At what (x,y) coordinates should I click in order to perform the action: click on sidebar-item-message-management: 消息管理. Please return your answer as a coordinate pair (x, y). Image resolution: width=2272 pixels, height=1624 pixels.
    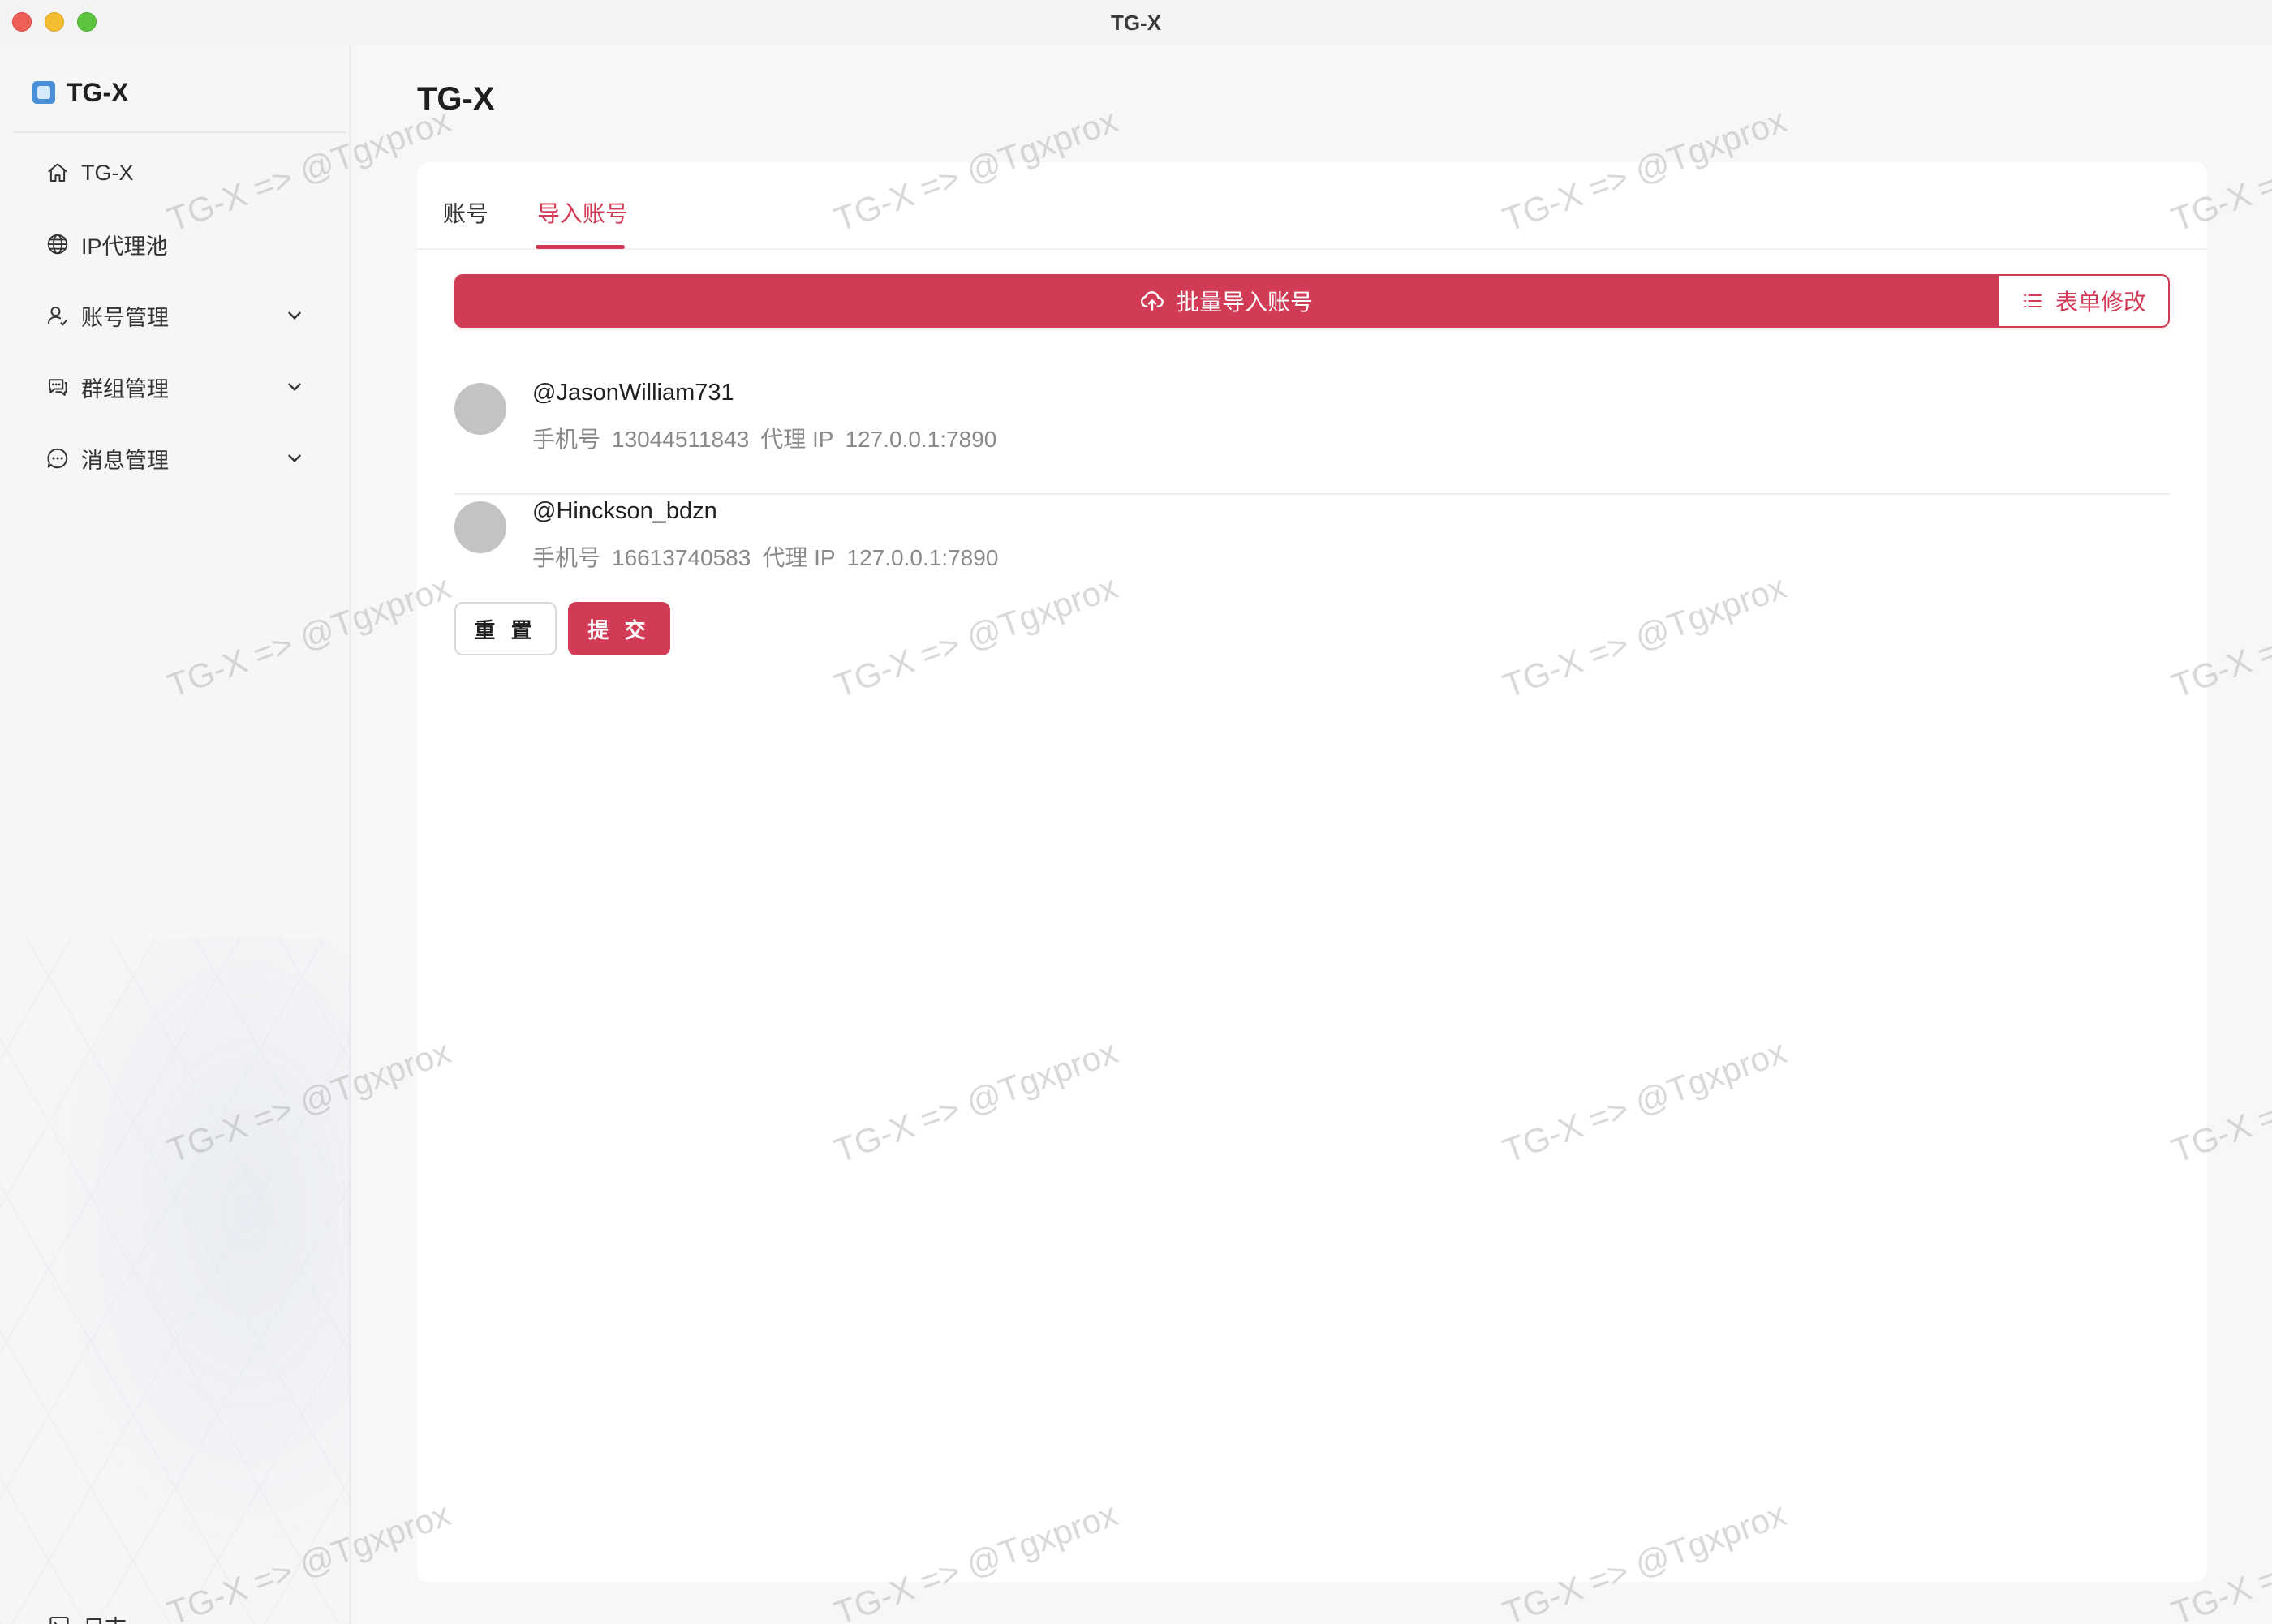
    Looking at the image, I should click on (167, 459).